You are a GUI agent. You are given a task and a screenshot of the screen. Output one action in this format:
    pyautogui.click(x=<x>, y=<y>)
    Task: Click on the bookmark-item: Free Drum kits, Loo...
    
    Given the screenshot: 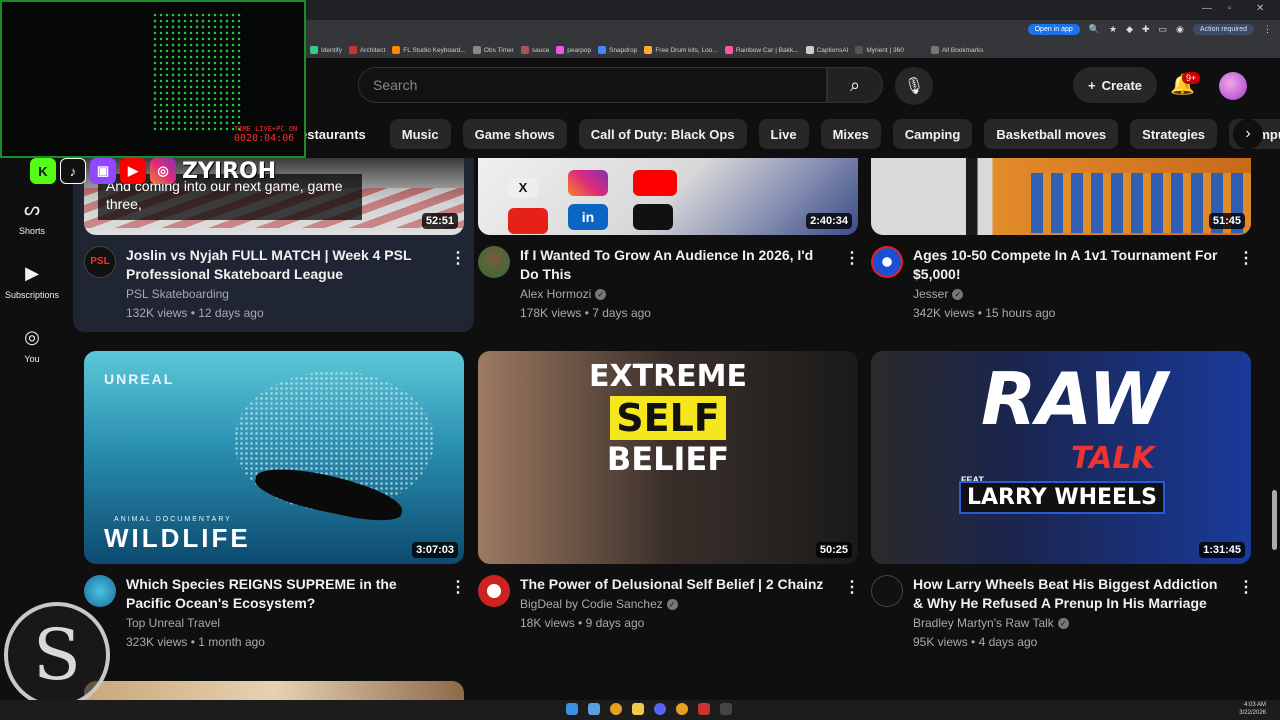 What is the action you would take?
    pyautogui.click(x=681, y=50)
    